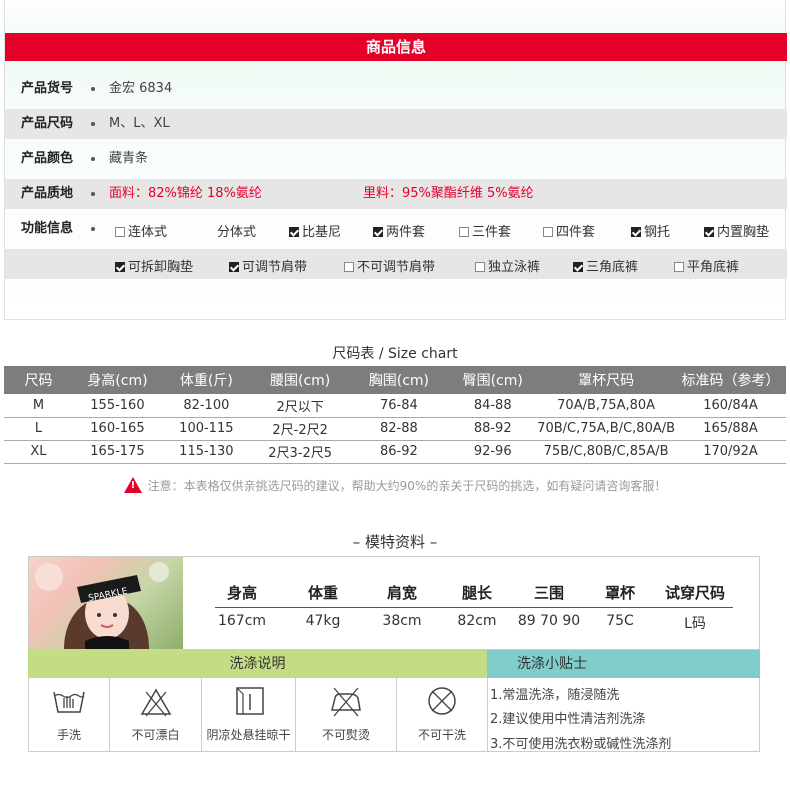 The height and width of the screenshot is (792, 790). Describe the element at coordinates (476, 593) in the screenshot. I see `model-stat-label: 腿长` at that location.